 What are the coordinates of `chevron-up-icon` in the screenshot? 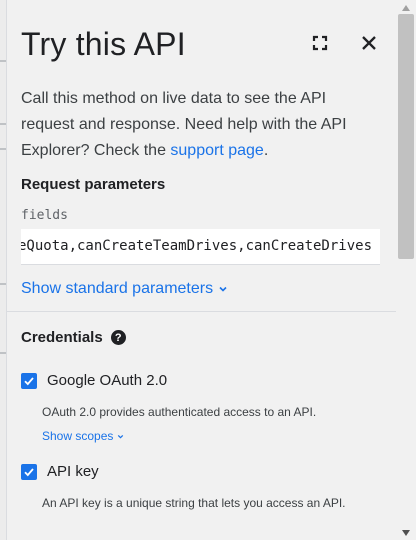 It's located at (406, 8).